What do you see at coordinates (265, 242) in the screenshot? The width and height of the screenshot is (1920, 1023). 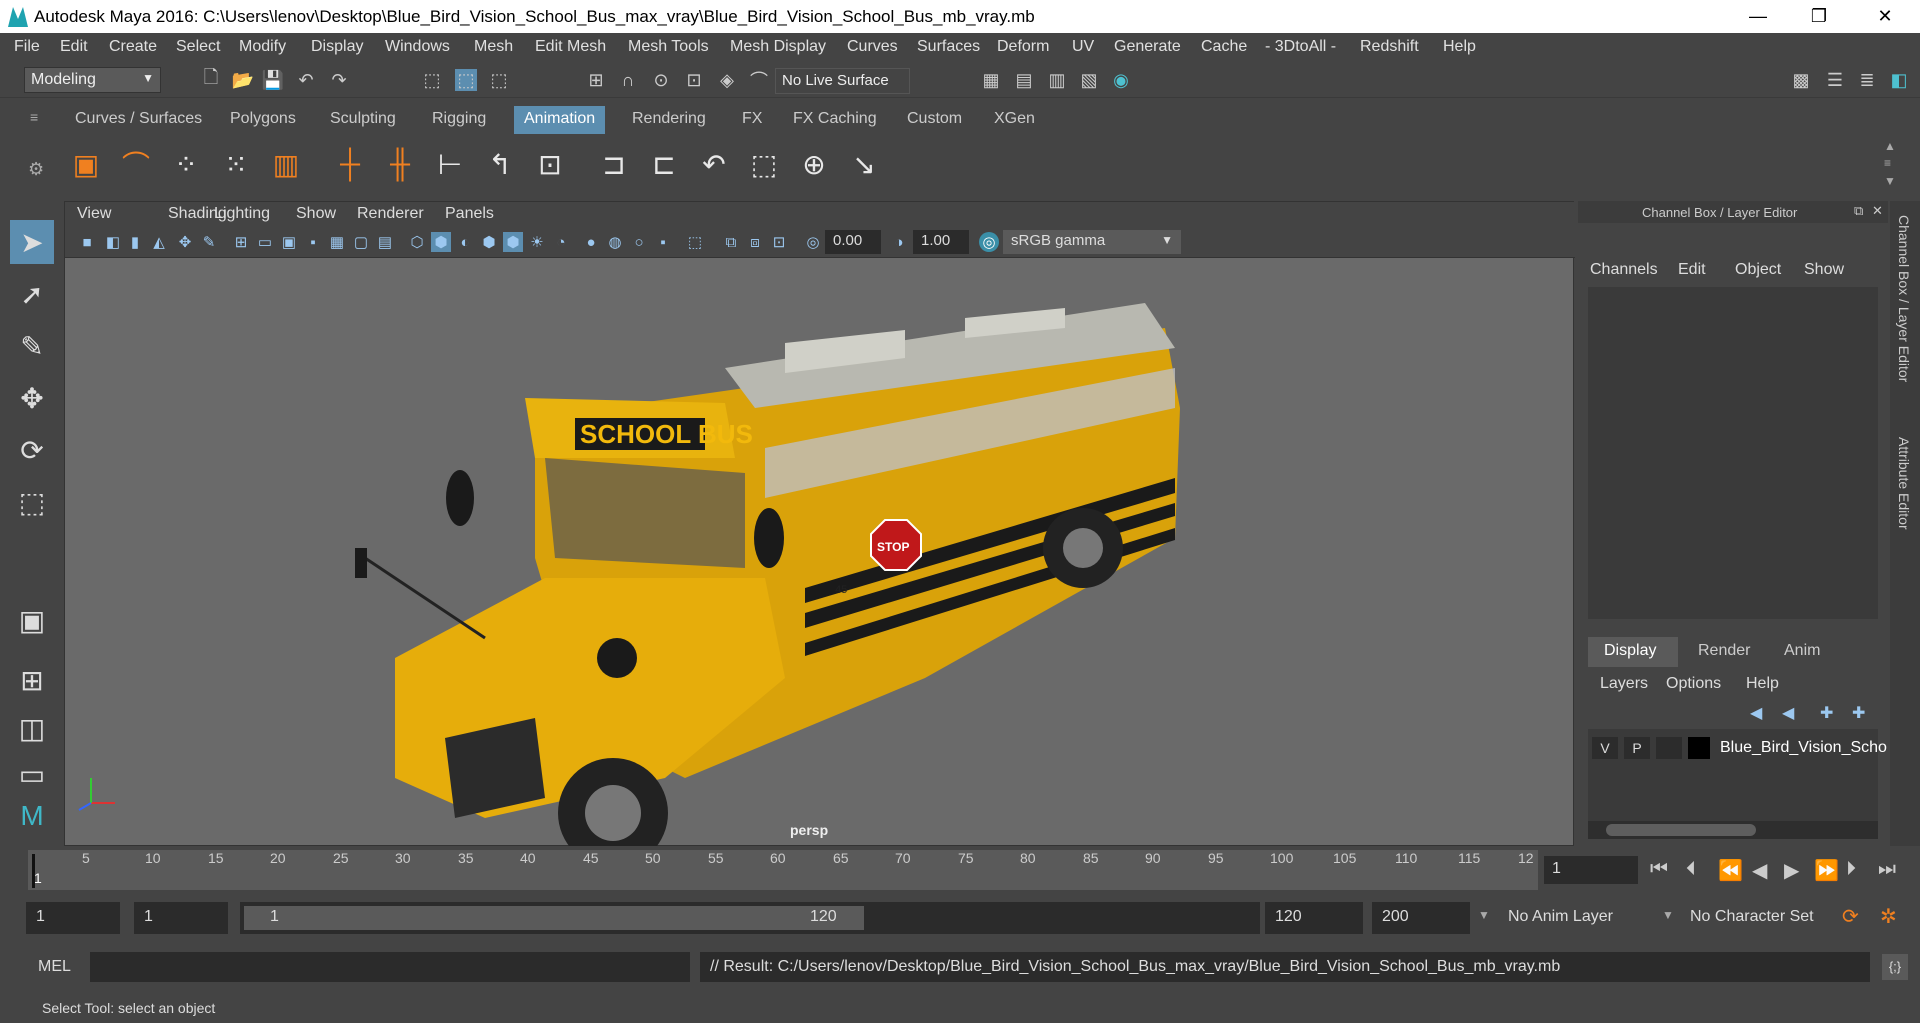 I see `film-gate-icon: ▭` at bounding box center [265, 242].